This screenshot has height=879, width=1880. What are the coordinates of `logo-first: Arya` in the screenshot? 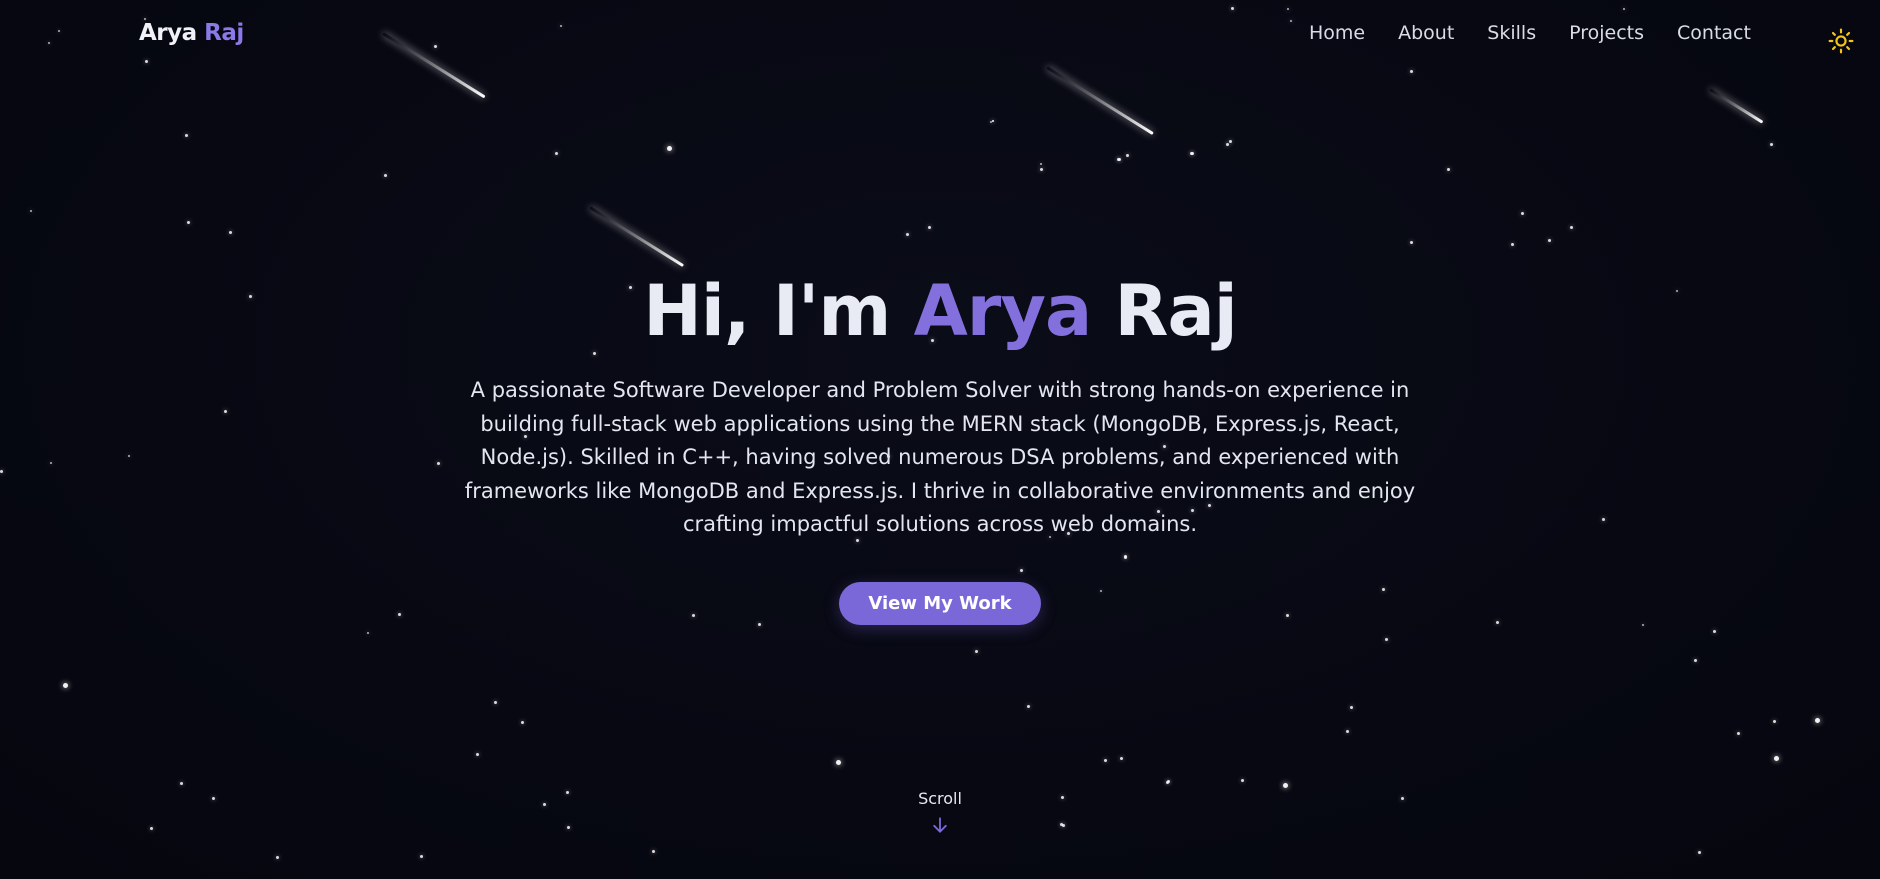 It's located at (168, 33).